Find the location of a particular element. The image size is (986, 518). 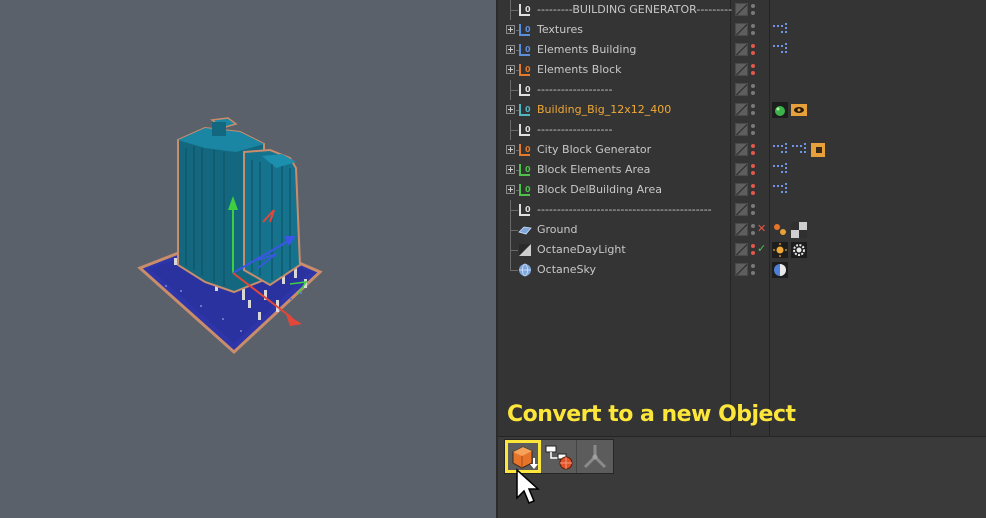

checker-tag-icon is located at coordinates (799, 230).